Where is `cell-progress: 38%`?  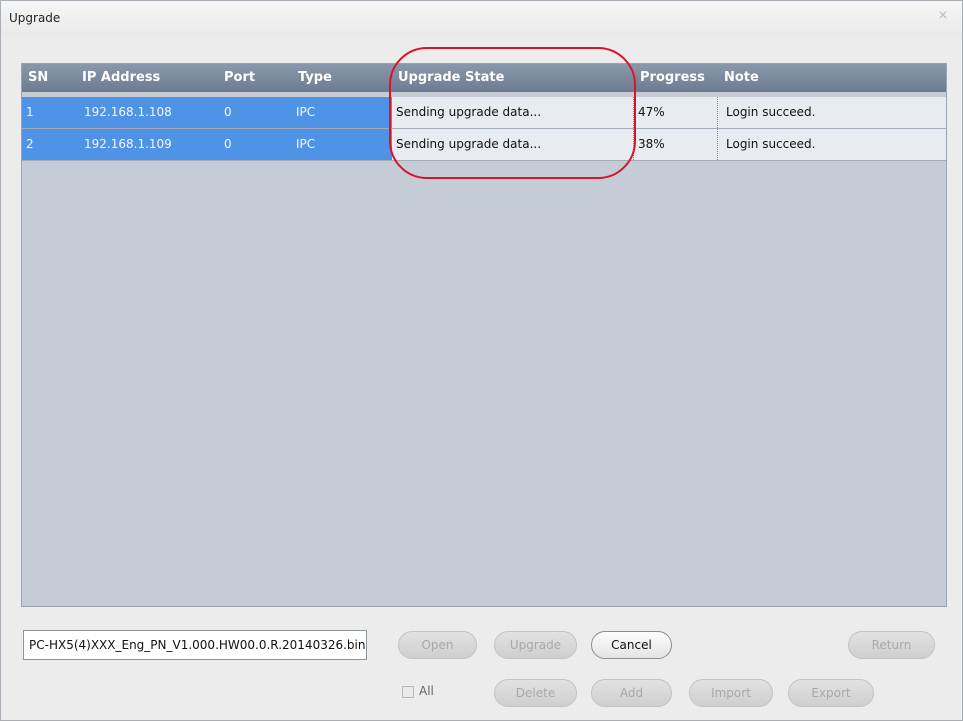
cell-progress: 38% is located at coordinates (676, 144).